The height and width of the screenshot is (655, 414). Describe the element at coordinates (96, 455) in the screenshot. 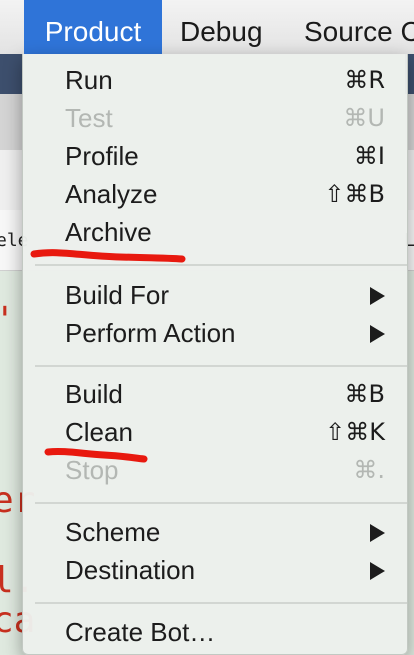

I see `annotation-underline-clean` at that location.